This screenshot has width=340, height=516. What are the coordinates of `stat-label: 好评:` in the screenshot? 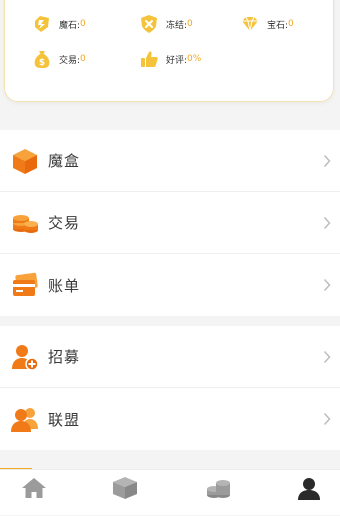 It's located at (177, 60).